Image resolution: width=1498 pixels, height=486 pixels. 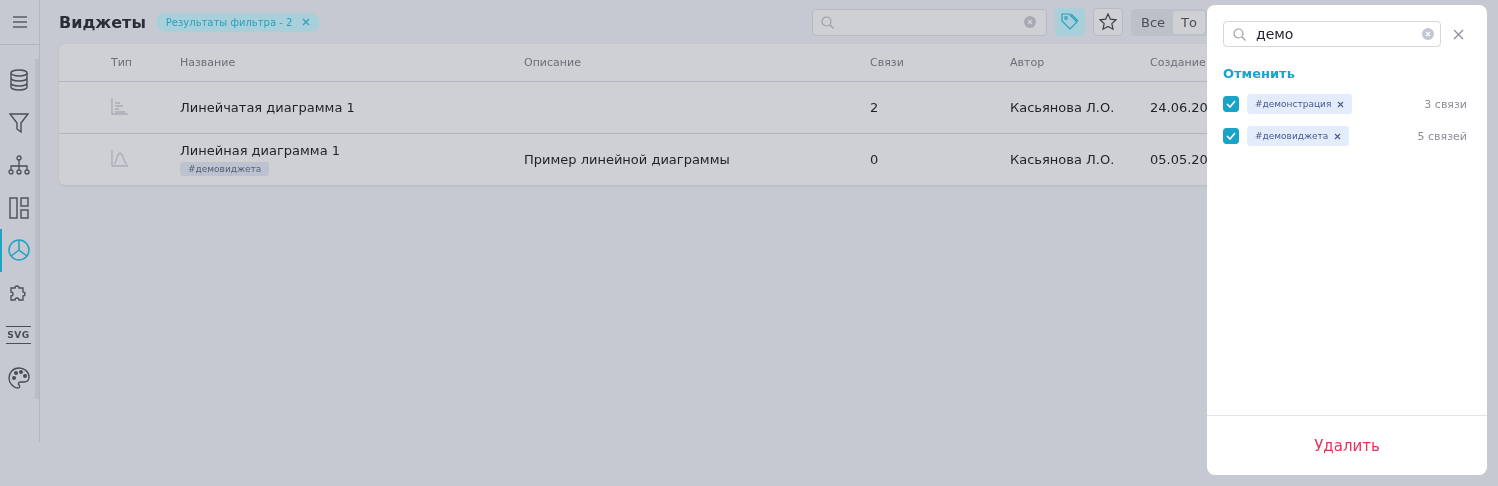 I want to click on bar-chart-icon, so click(x=120, y=106).